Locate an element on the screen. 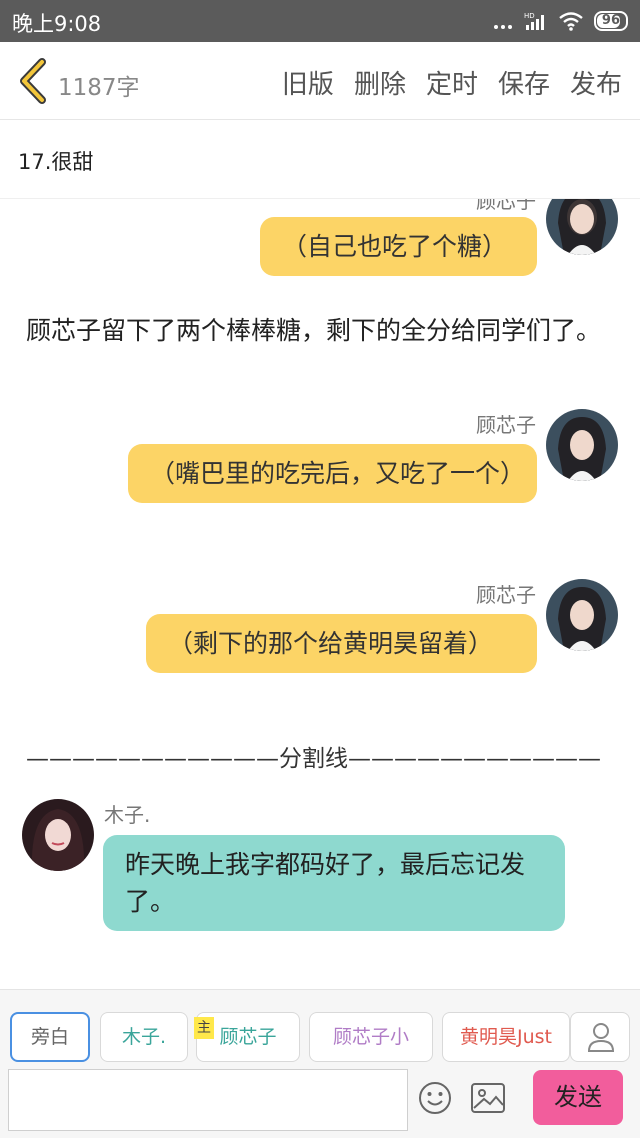 The width and height of the screenshot is (640, 1138). battery-icon: 96 is located at coordinates (610, 21).